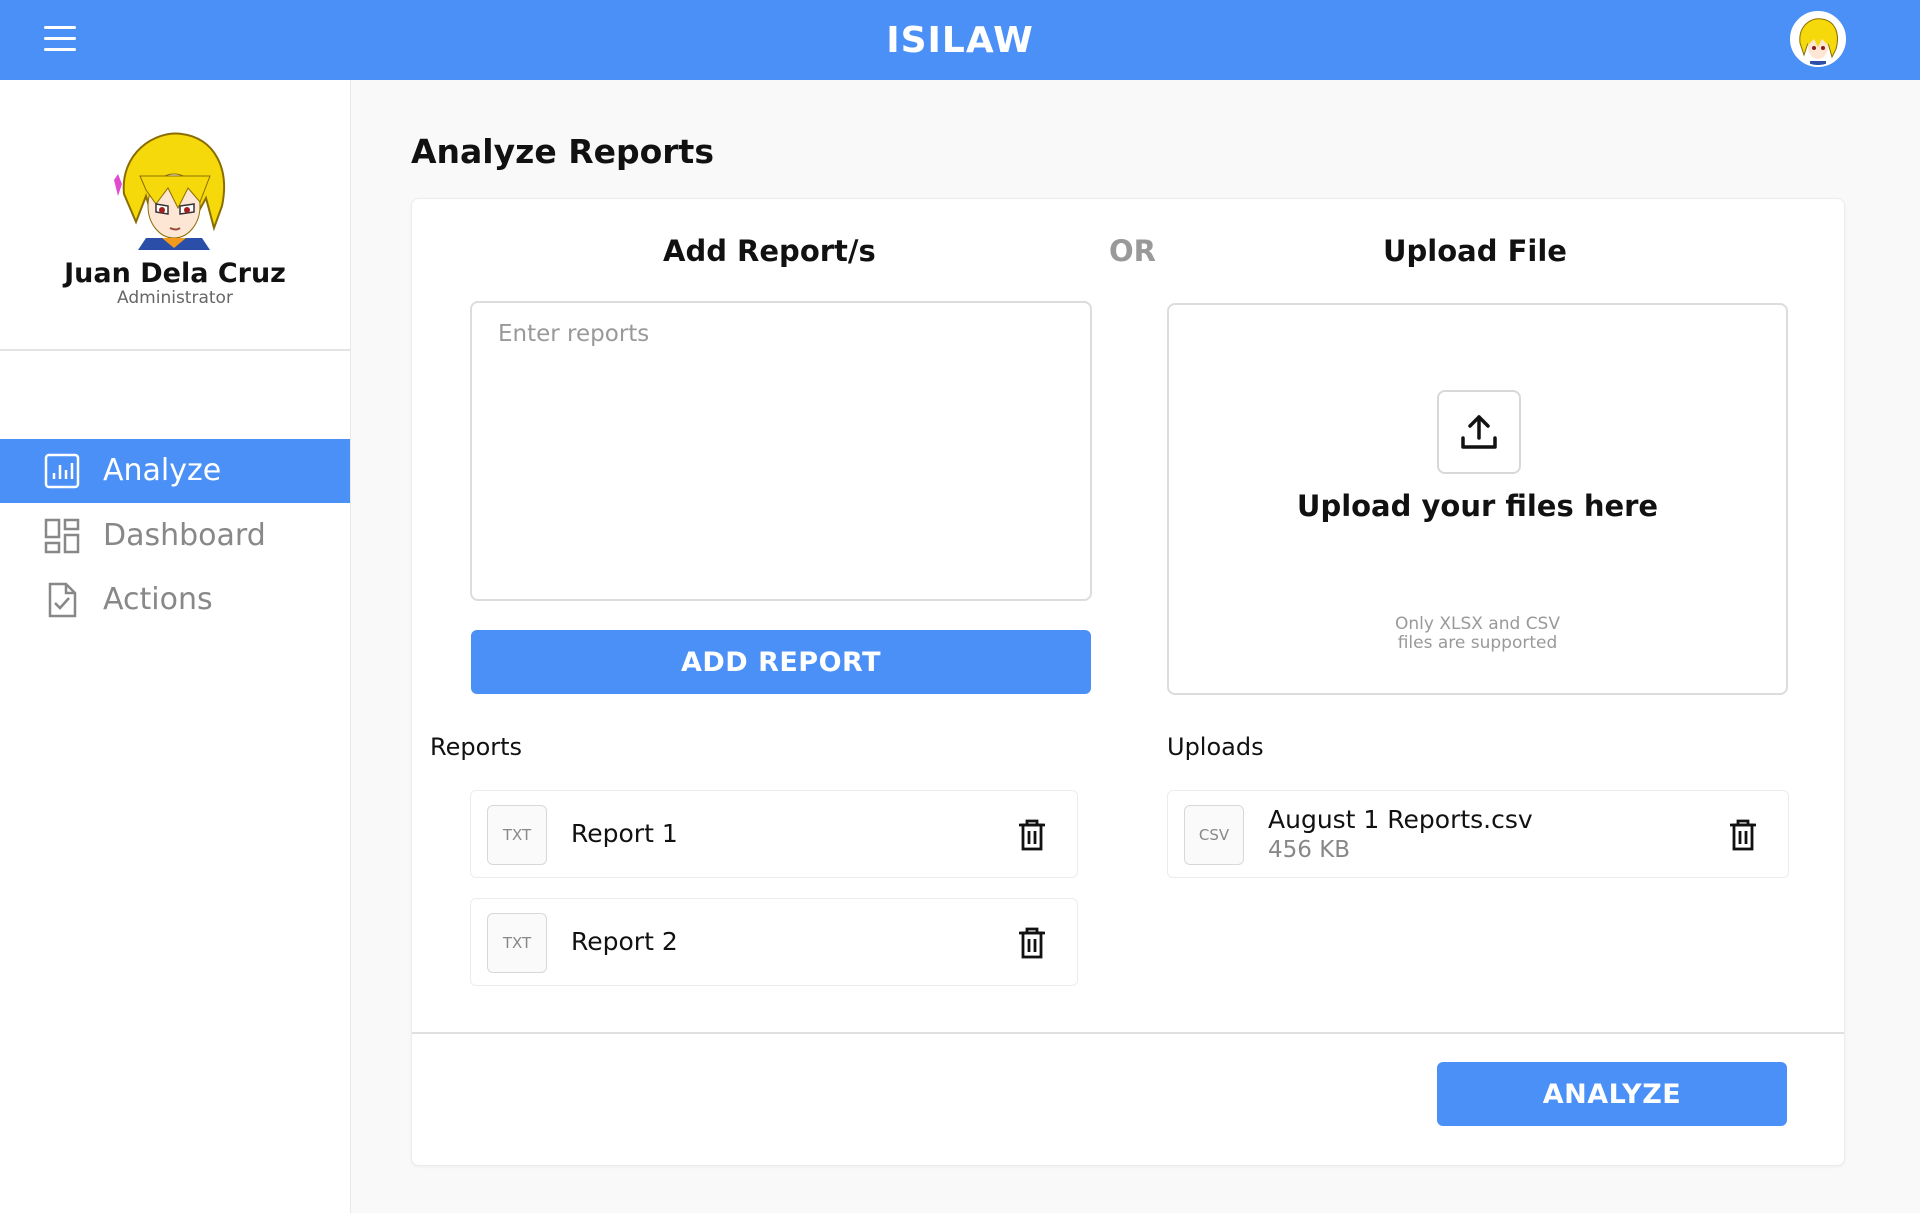 This screenshot has width=1920, height=1213. What do you see at coordinates (62, 471) in the screenshot?
I see `chart-icon` at bounding box center [62, 471].